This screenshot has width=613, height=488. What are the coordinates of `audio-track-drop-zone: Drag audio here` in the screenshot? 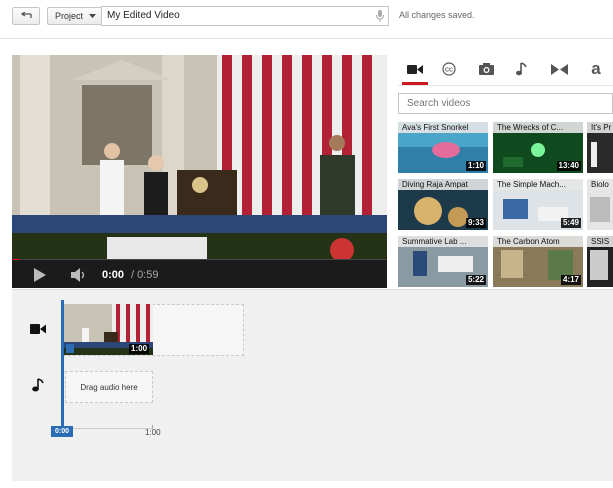 It's located at (109, 387).